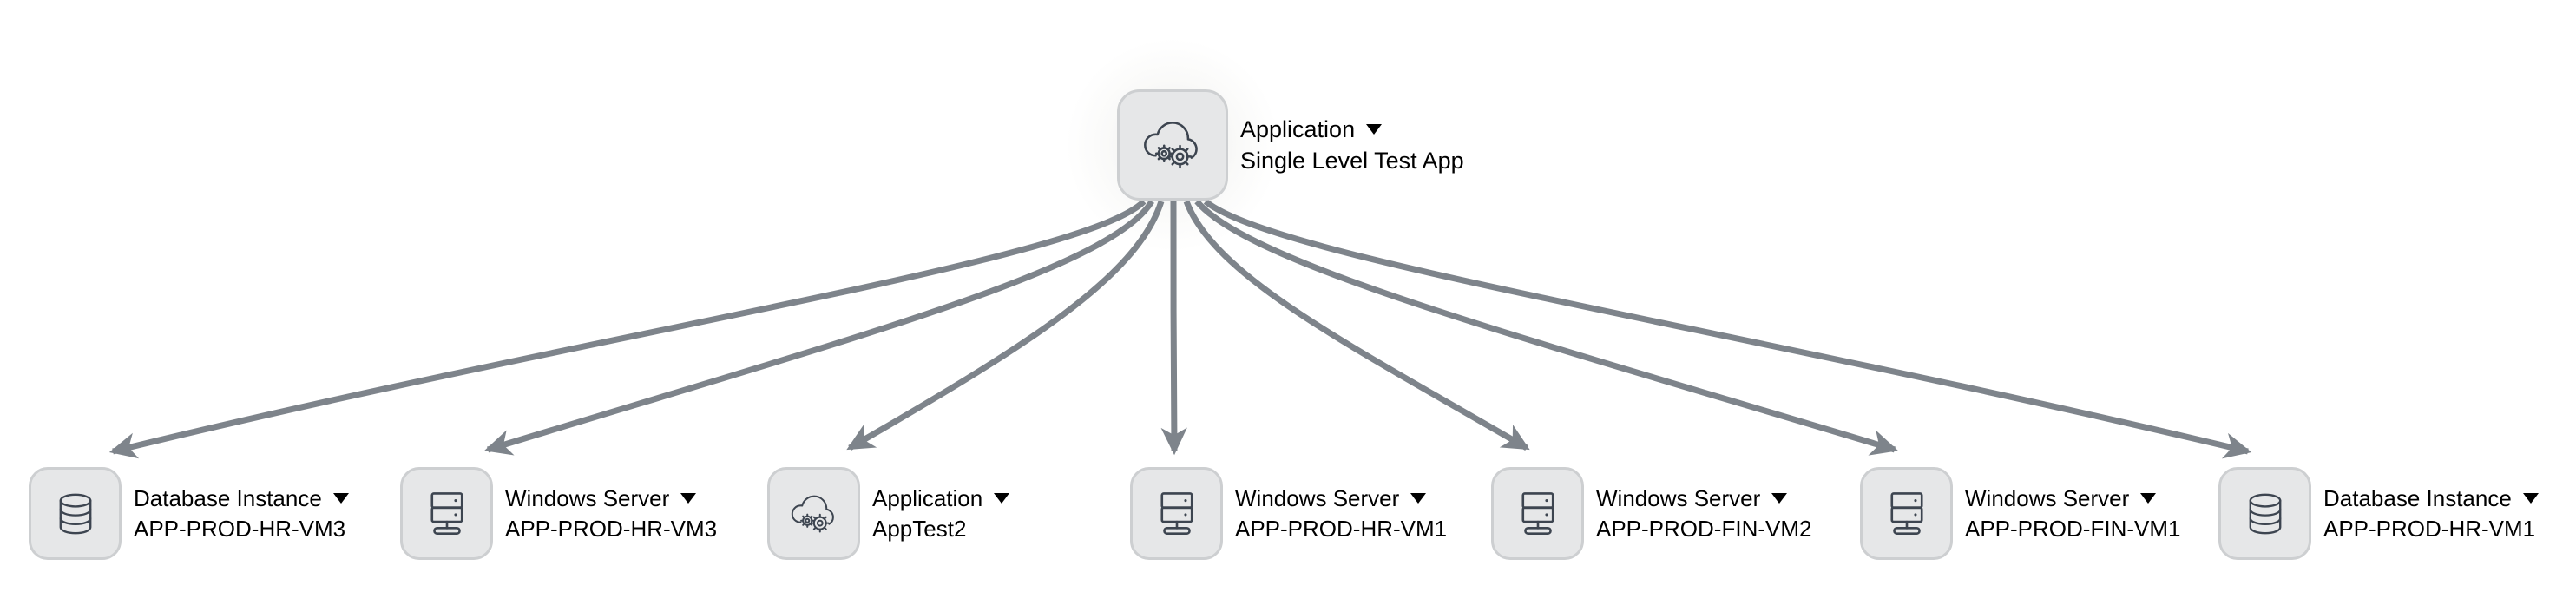  Describe the element at coordinates (1352, 161) in the screenshot. I see `node-name-label: Single Level Test App` at that location.